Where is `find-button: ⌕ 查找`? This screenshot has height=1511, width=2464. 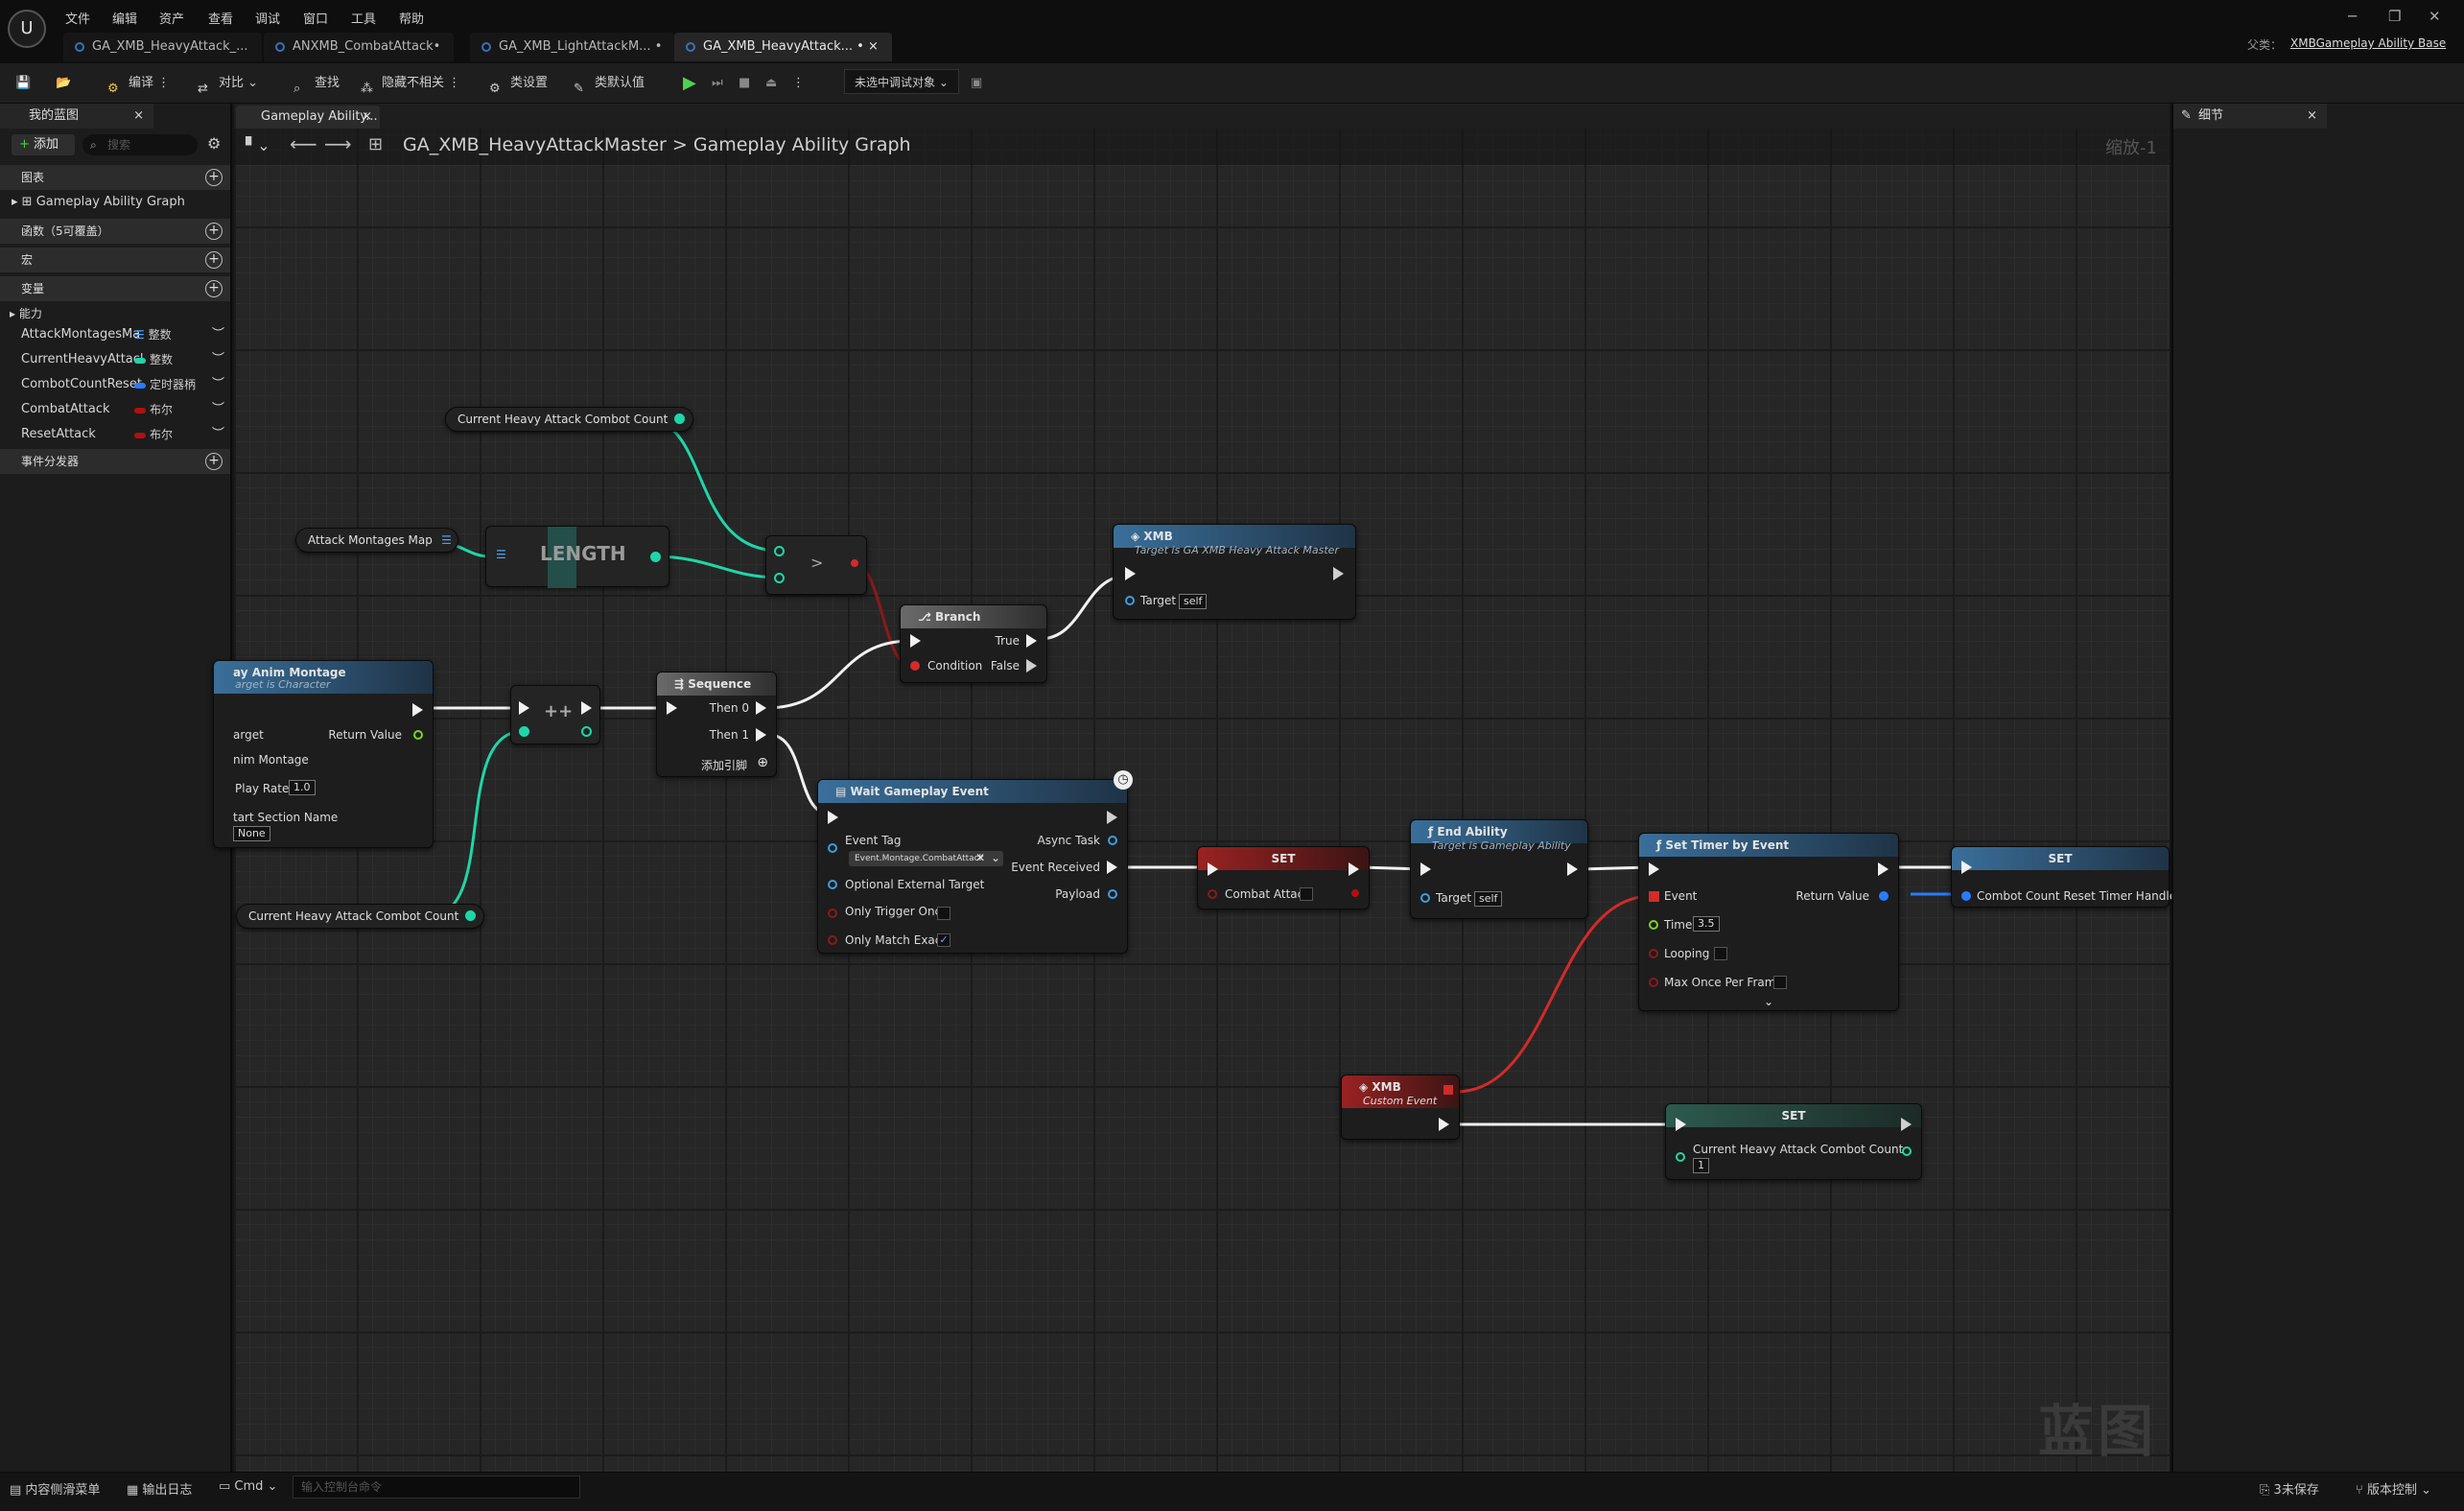 find-button: ⌕ 查找 is located at coordinates (316, 83).